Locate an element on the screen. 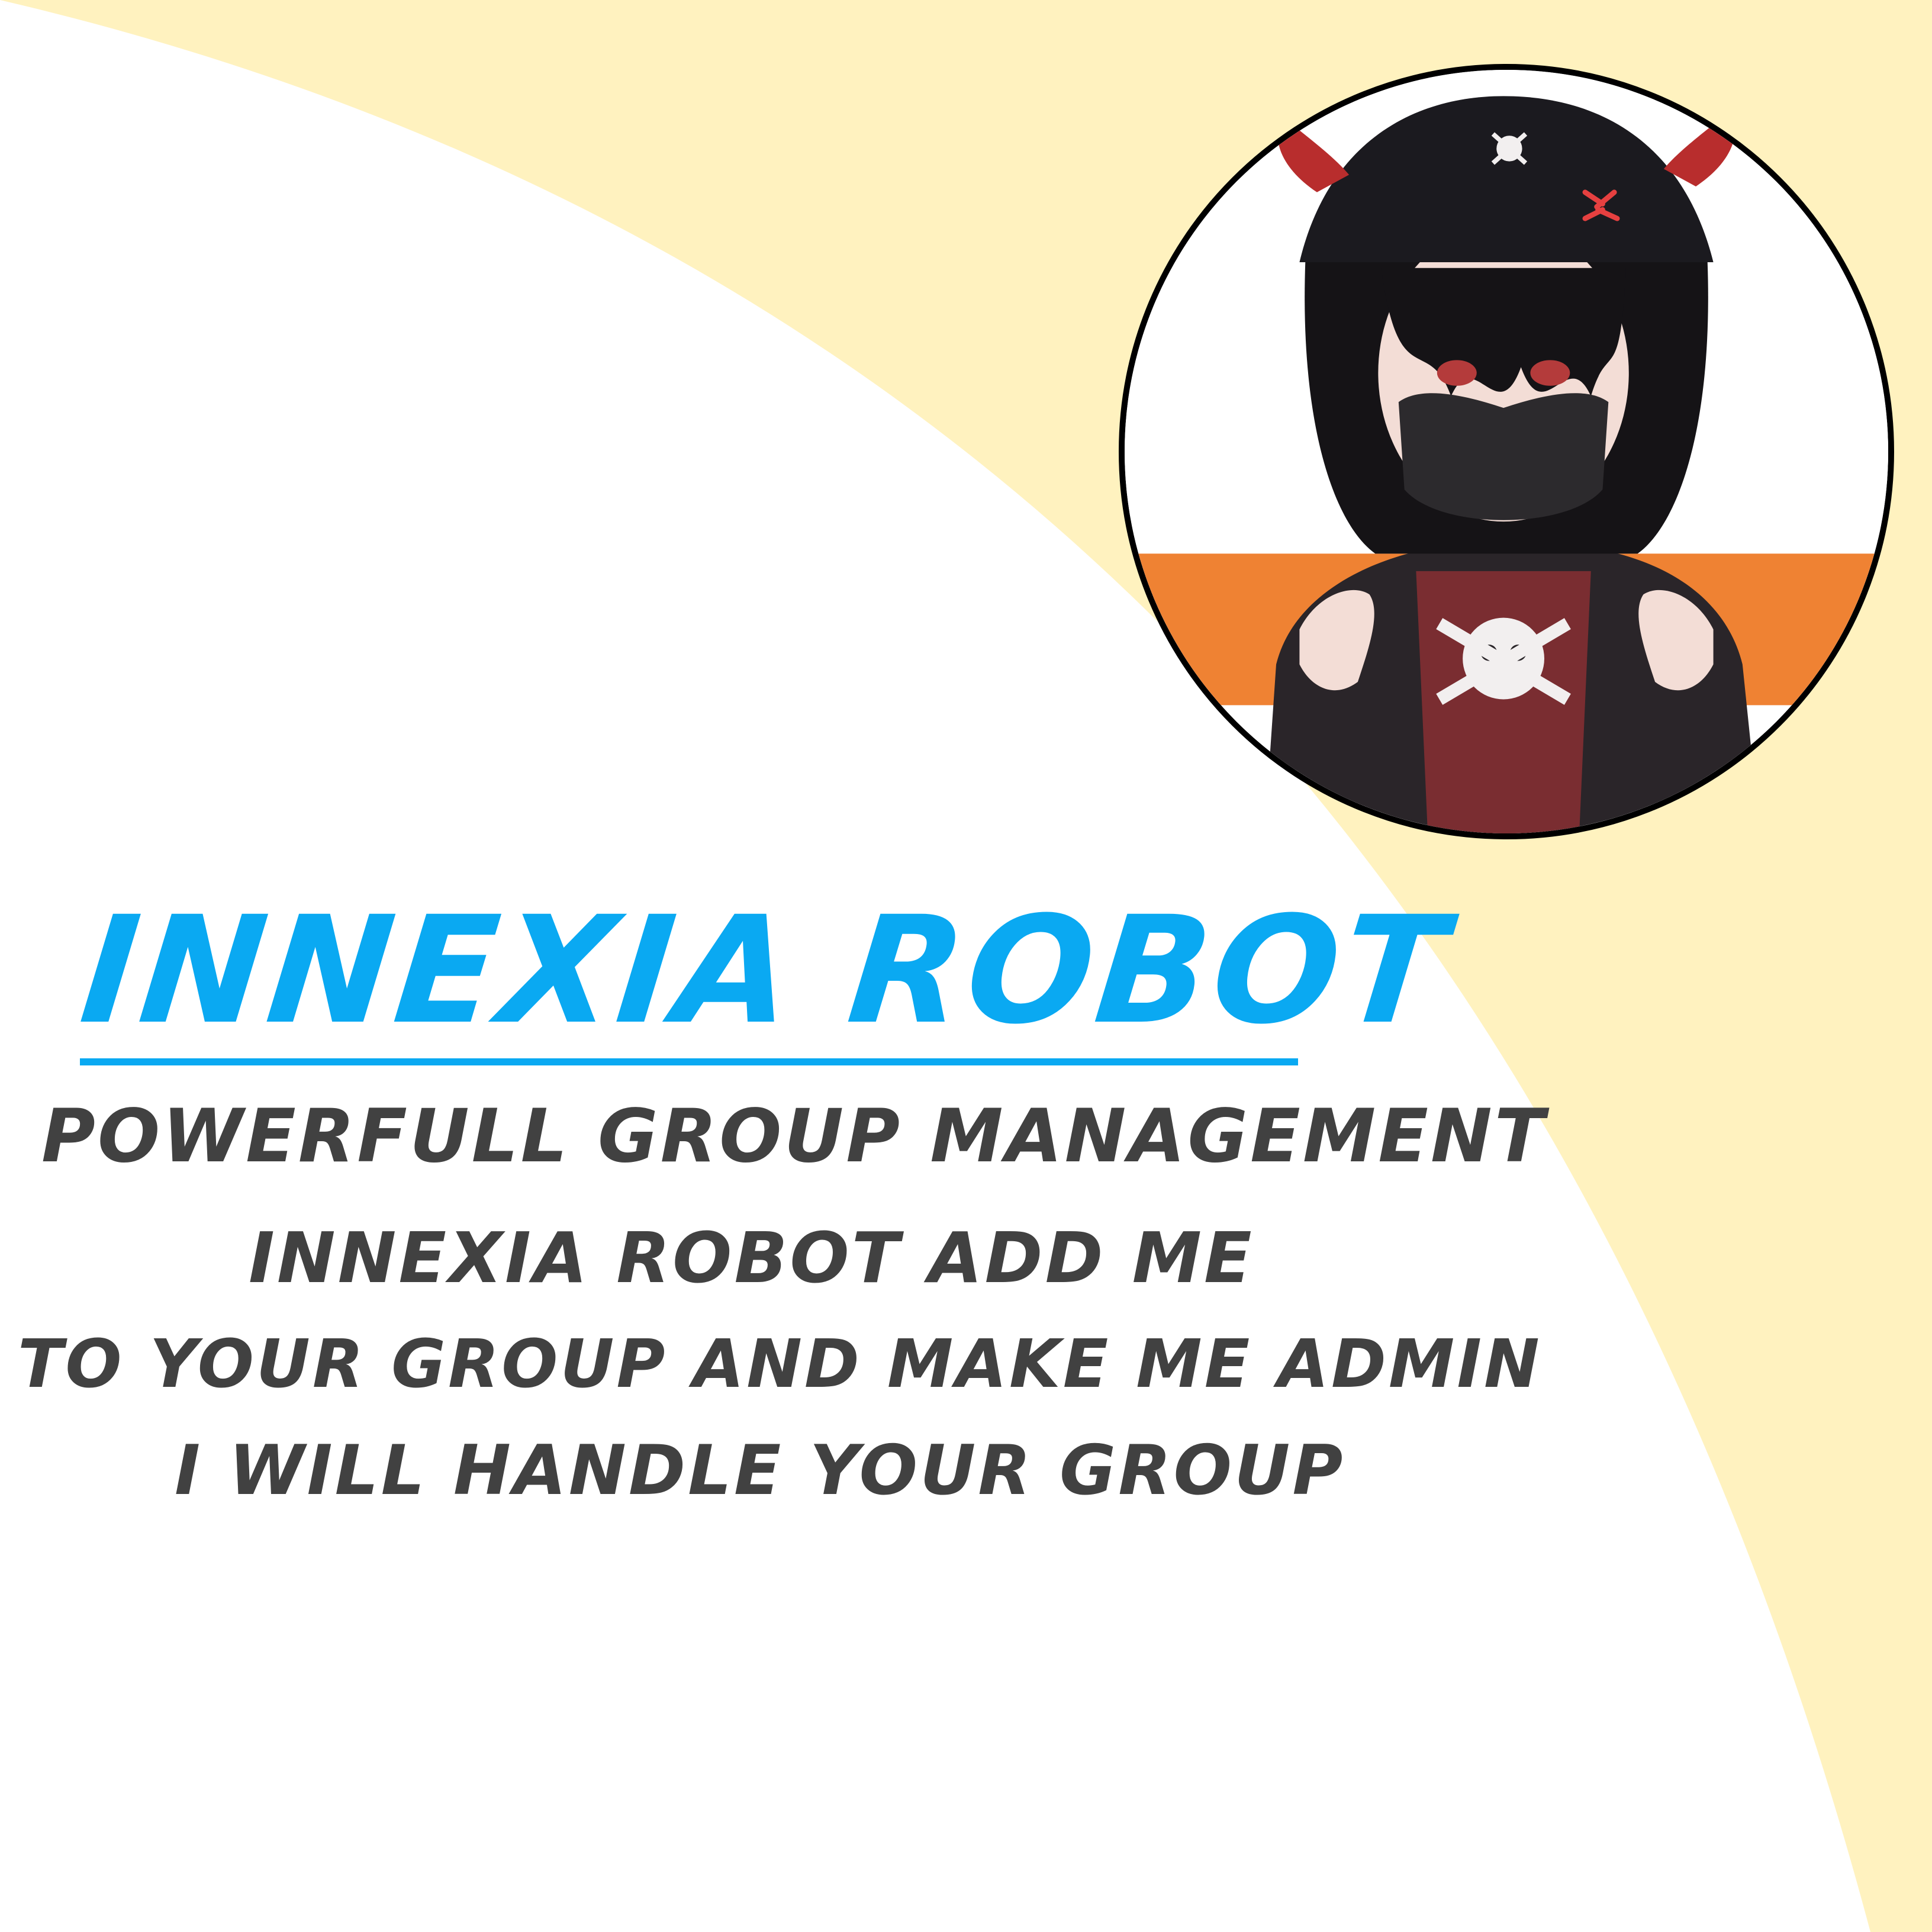  title-underline is located at coordinates (689, 1061).